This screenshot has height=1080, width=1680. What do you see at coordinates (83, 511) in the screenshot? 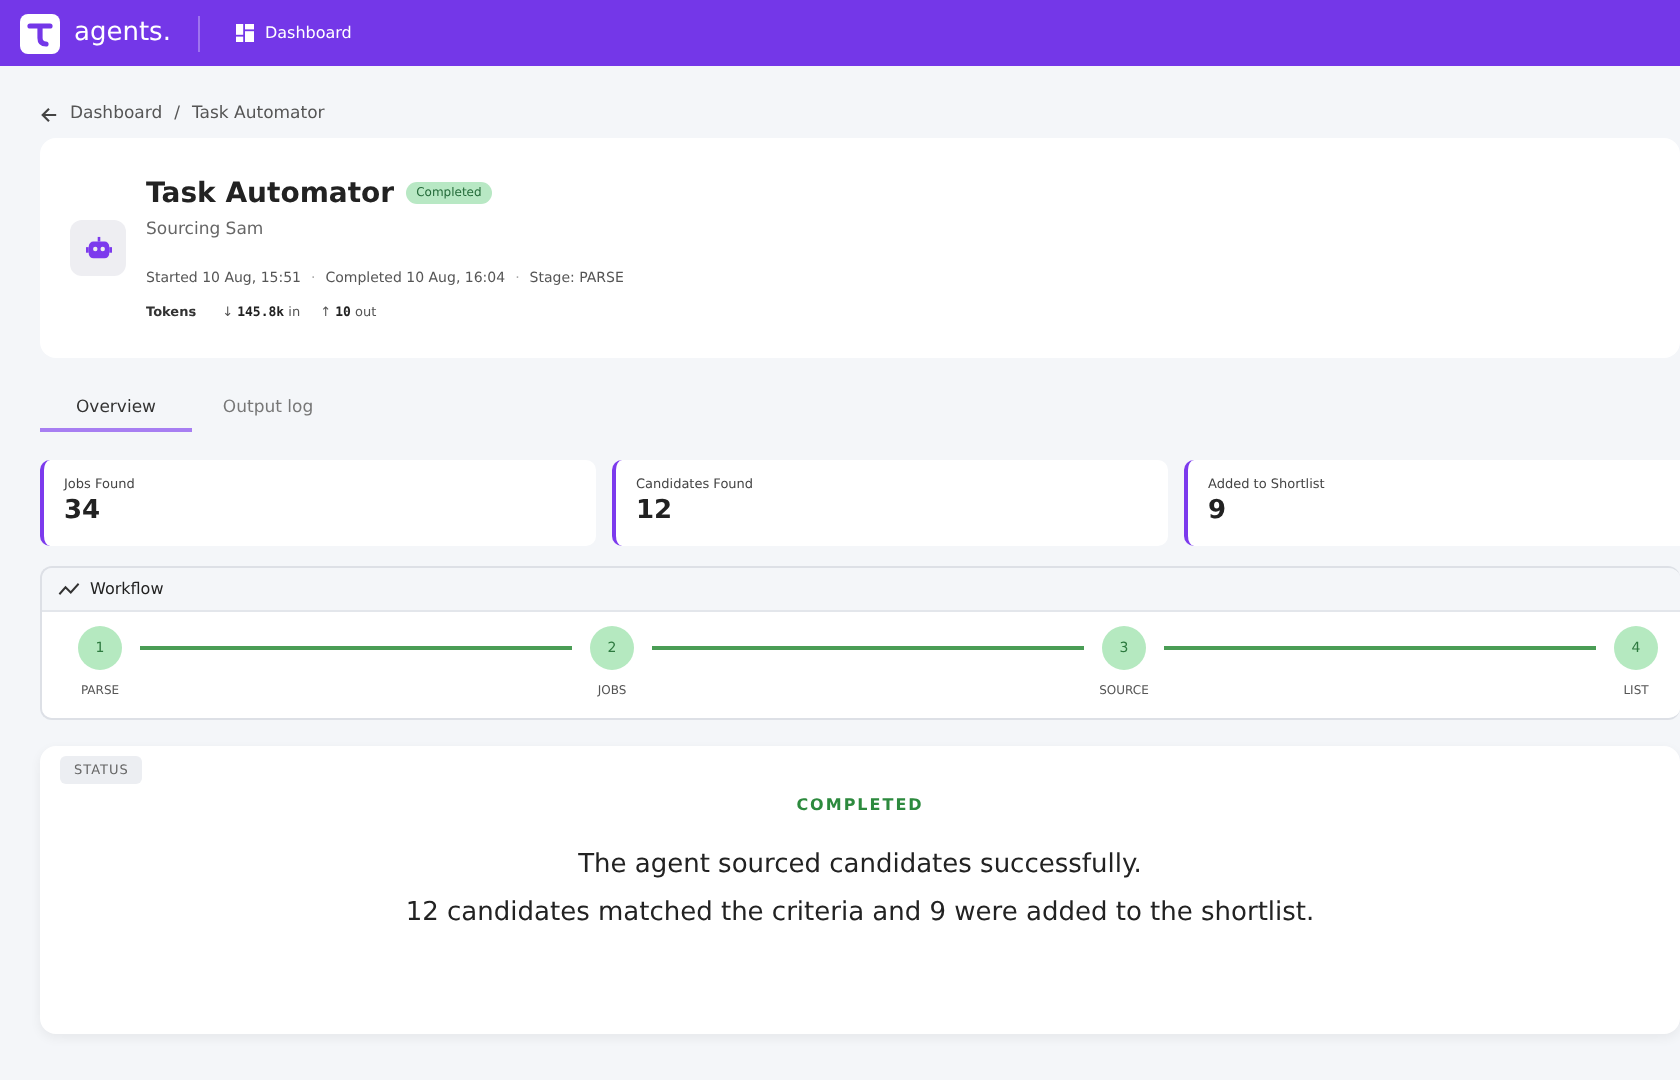
I see `stat-value: 34` at bounding box center [83, 511].